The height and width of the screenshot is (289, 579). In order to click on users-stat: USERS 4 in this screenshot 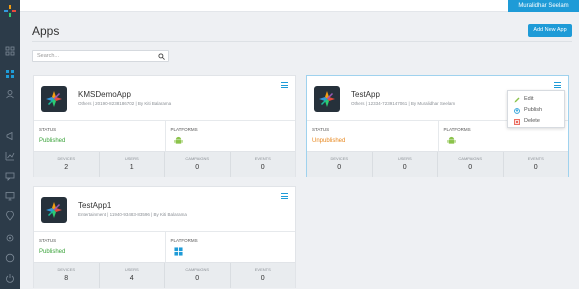, I will do `click(132, 275)`.